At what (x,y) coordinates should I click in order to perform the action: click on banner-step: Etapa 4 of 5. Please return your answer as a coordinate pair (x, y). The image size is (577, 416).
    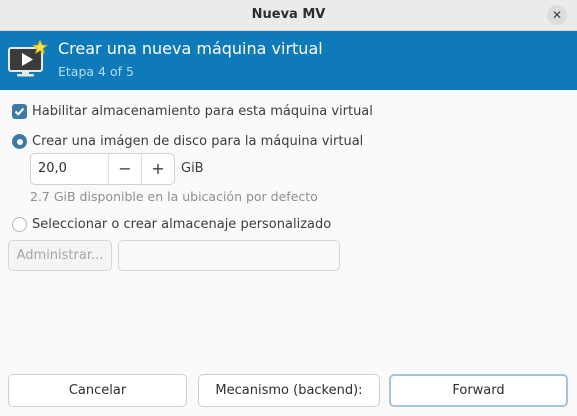
    Looking at the image, I should click on (96, 71).